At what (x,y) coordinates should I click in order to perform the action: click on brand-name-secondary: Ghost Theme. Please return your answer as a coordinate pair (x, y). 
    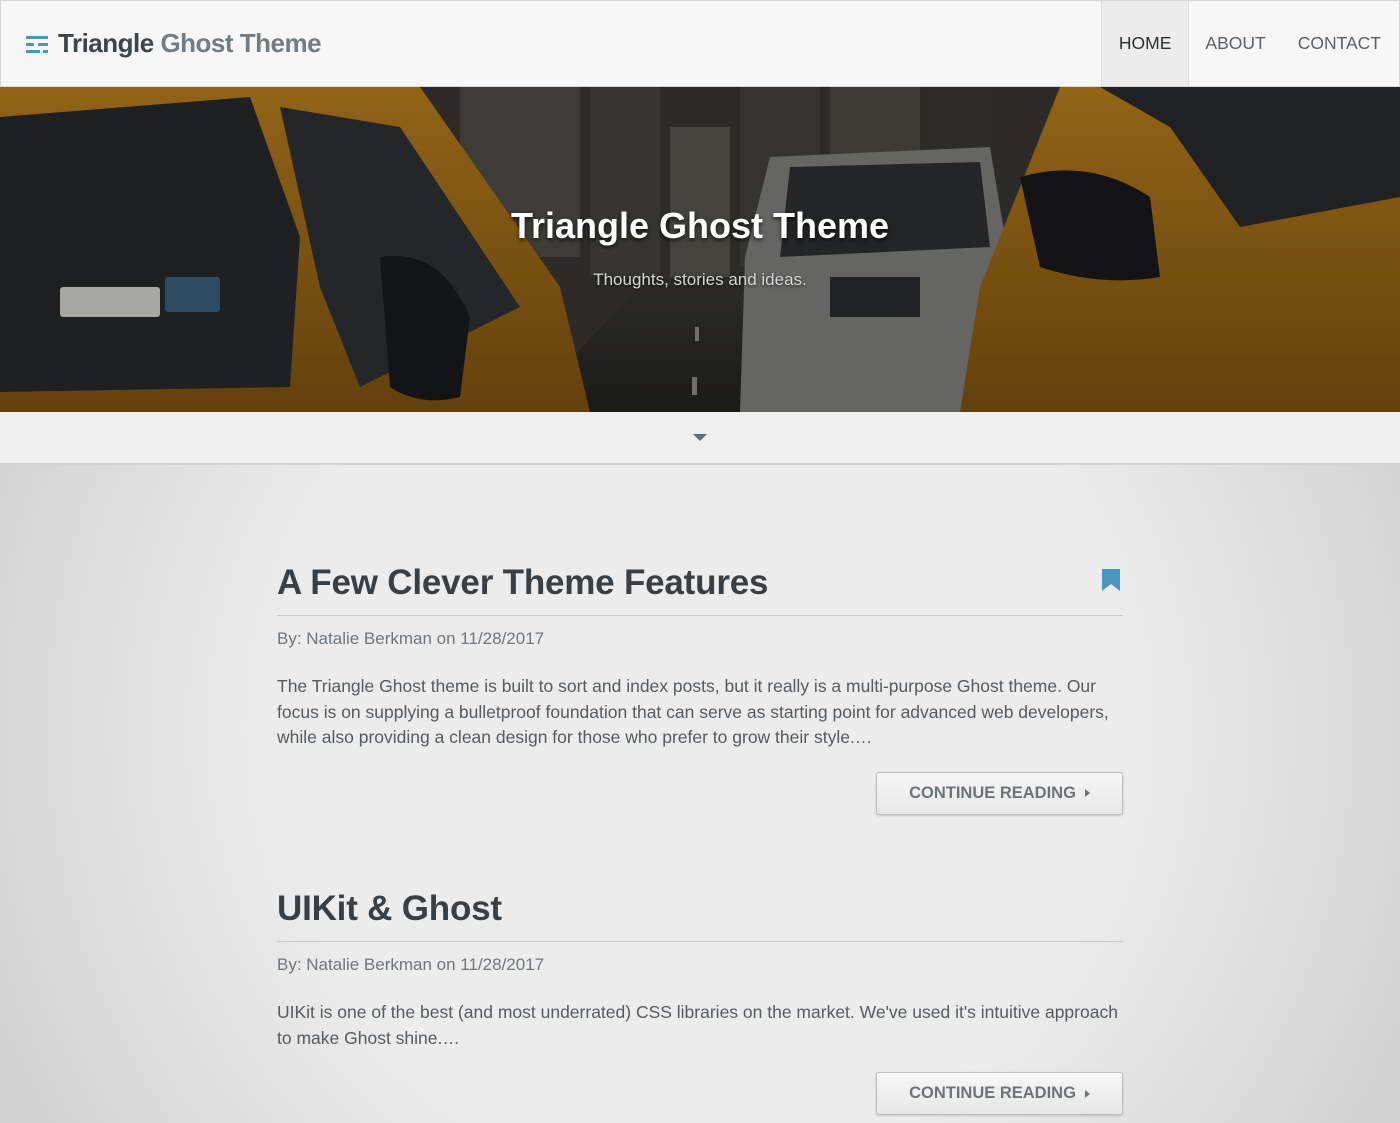
    Looking at the image, I should click on (241, 43).